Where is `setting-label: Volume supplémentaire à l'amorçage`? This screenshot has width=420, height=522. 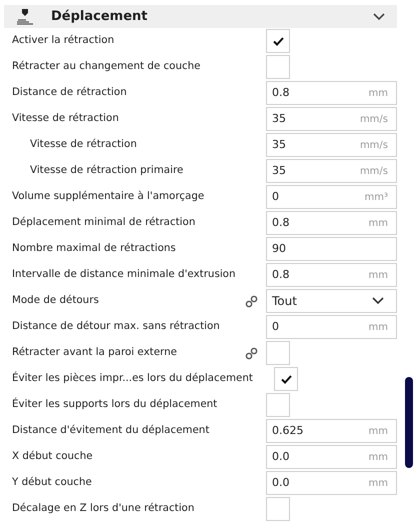
setting-label: Volume supplémentaire à l'amorçage is located at coordinates (108, 196).